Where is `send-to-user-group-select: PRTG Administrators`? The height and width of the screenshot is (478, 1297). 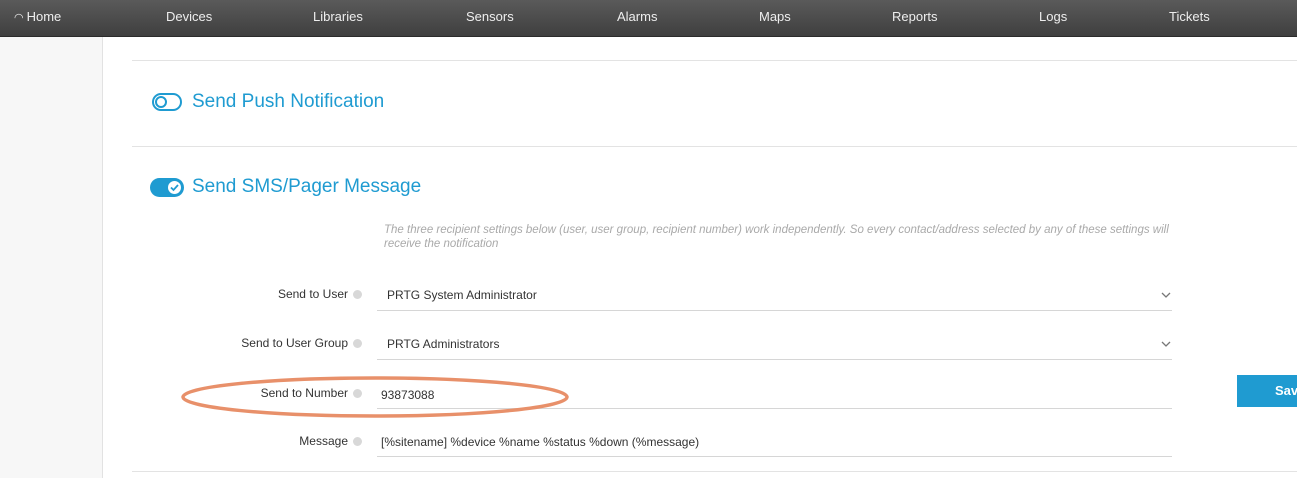 send-to-user-group-select: PRTG Administrators is located at coordinates (443, 344).